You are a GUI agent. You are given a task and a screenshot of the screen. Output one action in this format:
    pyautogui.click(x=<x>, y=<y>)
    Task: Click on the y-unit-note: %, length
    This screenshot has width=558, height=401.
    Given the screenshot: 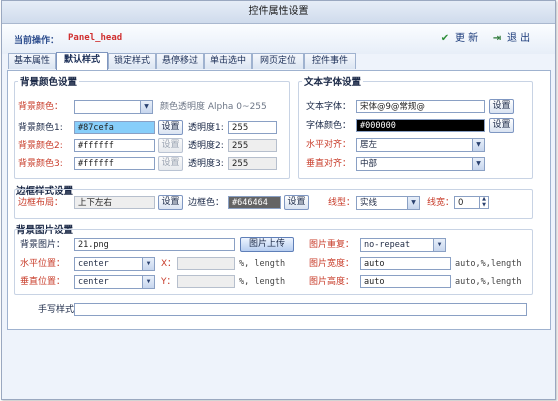 What is the action you would take?
    pyautogui.click(x=262, y=282)
    